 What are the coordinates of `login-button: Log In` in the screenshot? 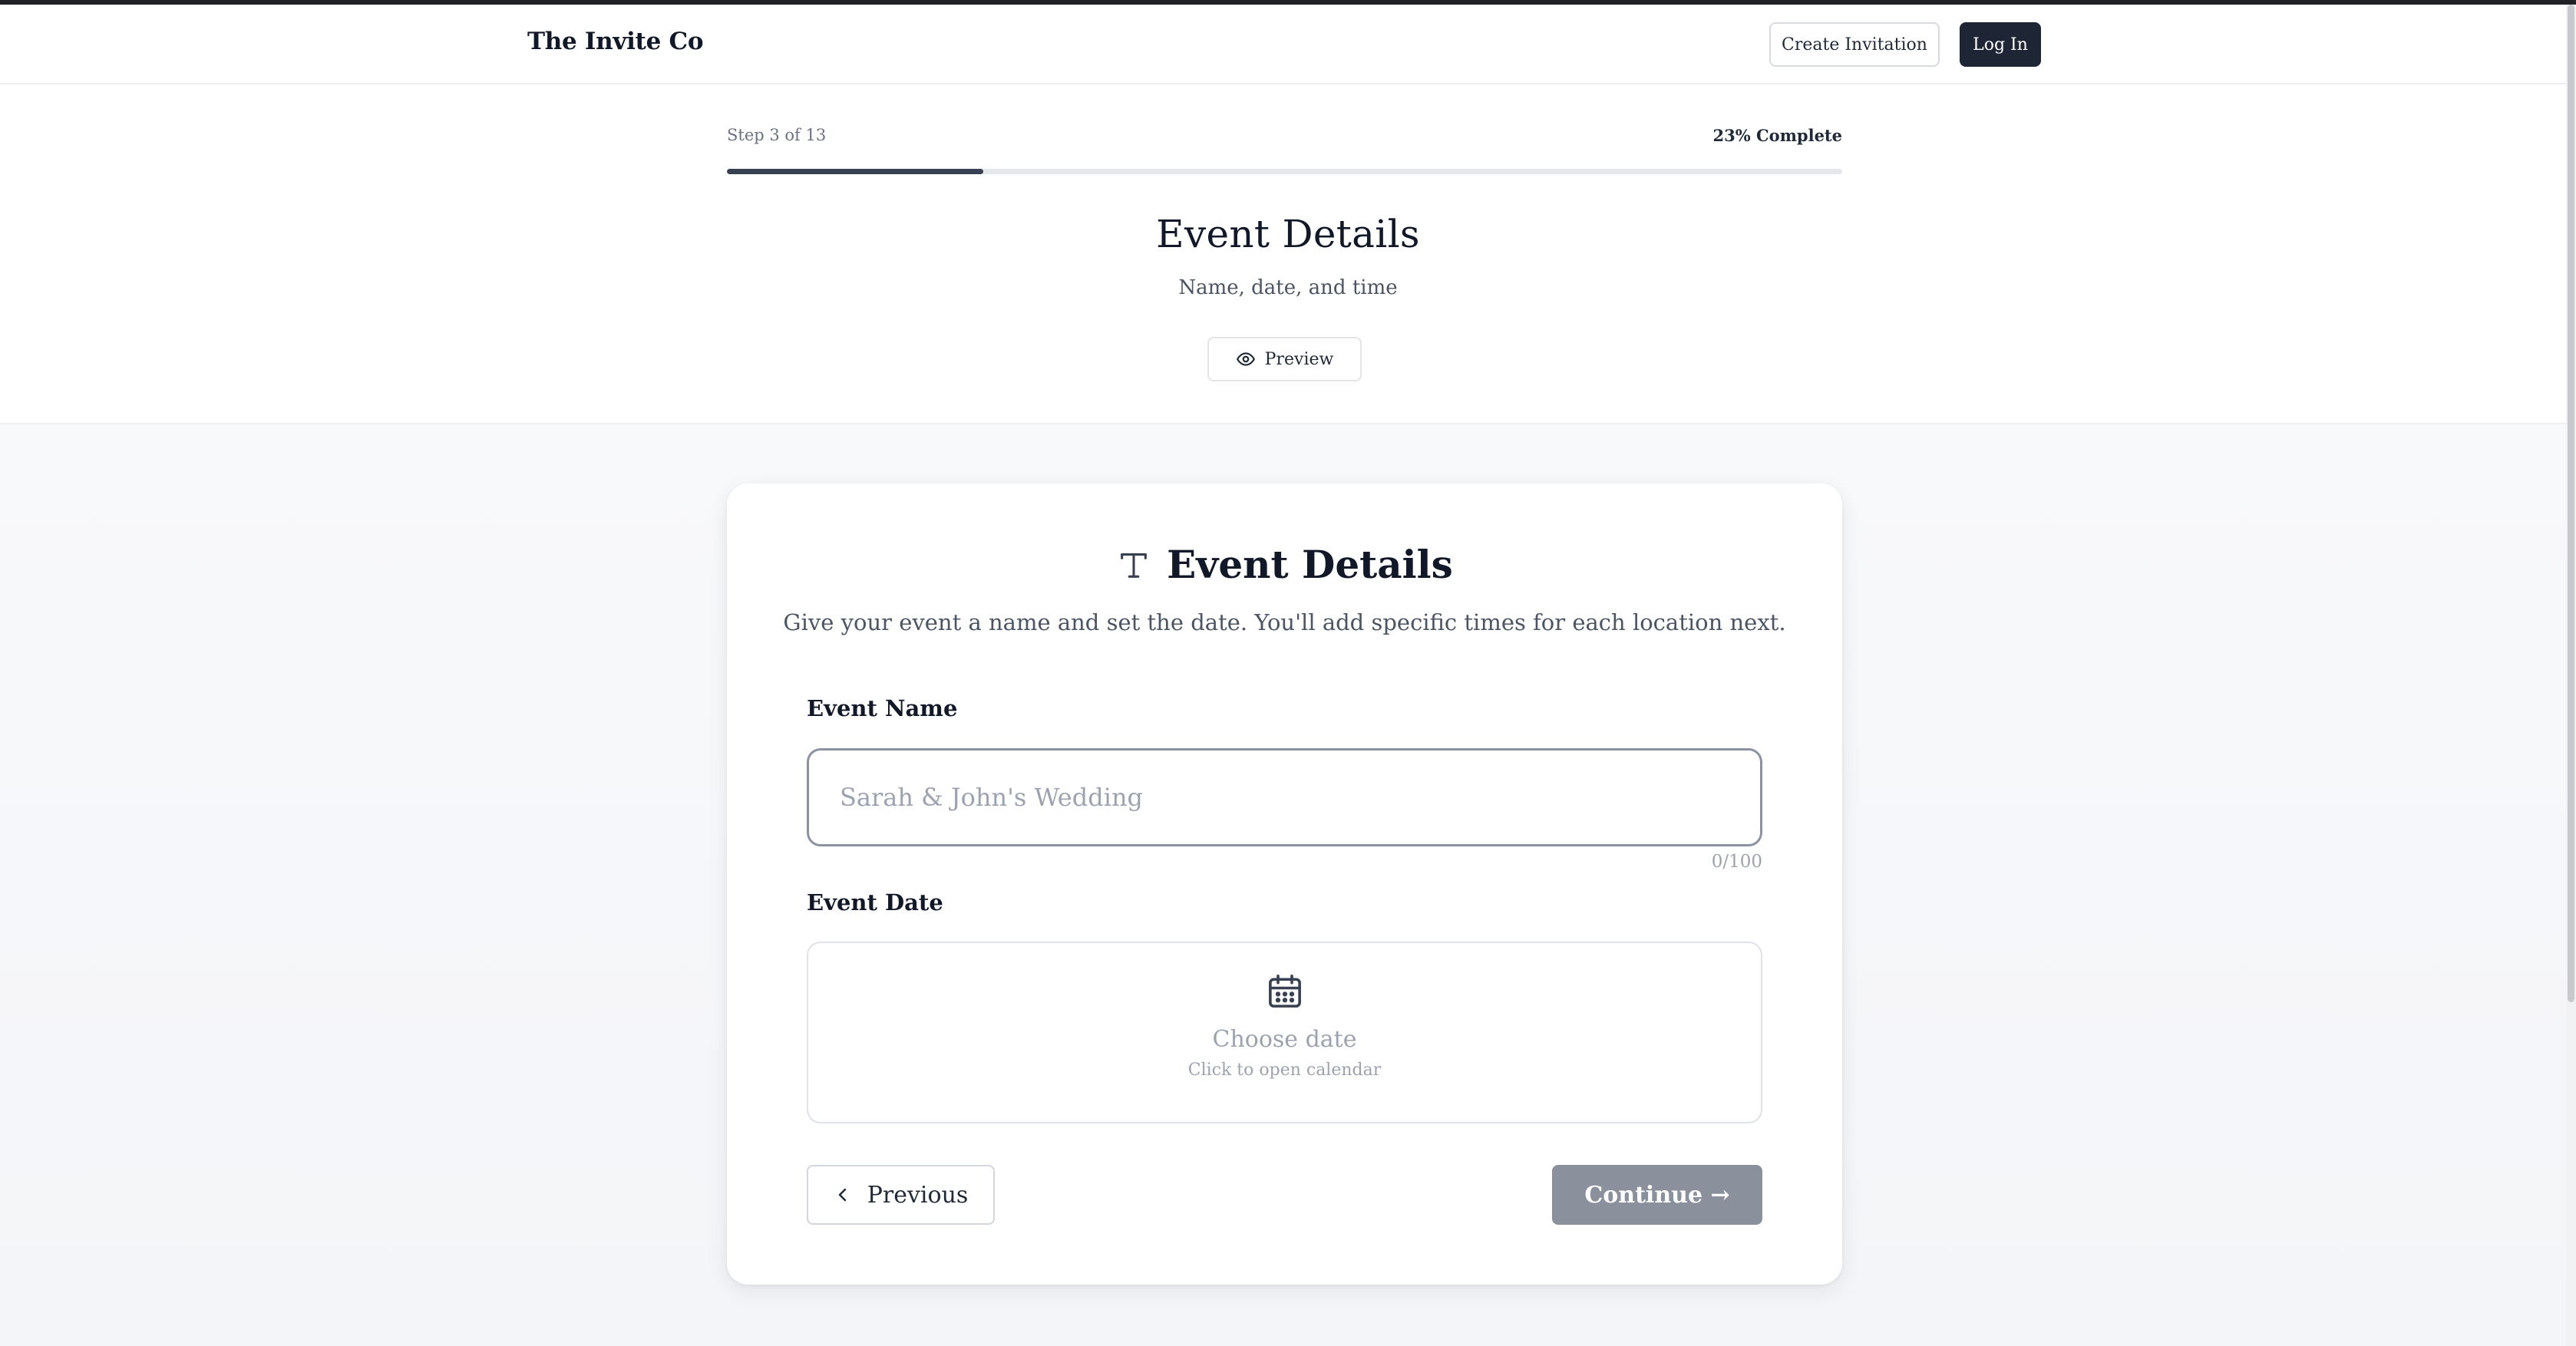 It's located at (2000, 44).